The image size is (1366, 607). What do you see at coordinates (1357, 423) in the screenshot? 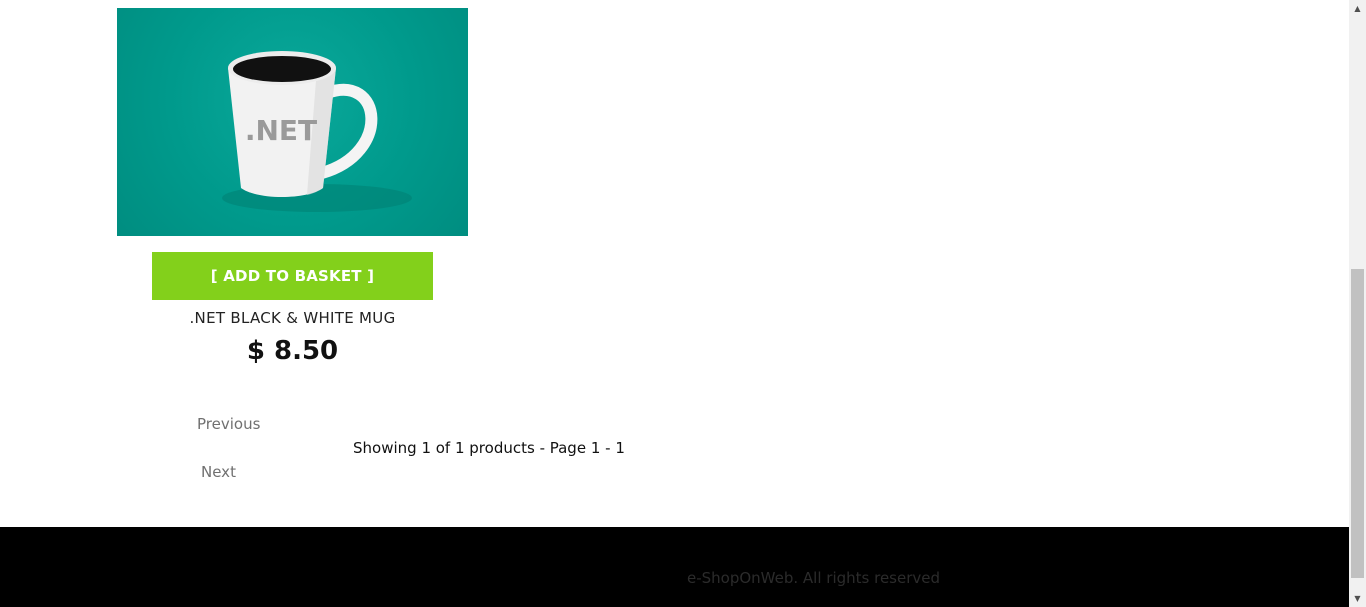
I see `scrollbar-thumb` at bounding box center [1357, 423].